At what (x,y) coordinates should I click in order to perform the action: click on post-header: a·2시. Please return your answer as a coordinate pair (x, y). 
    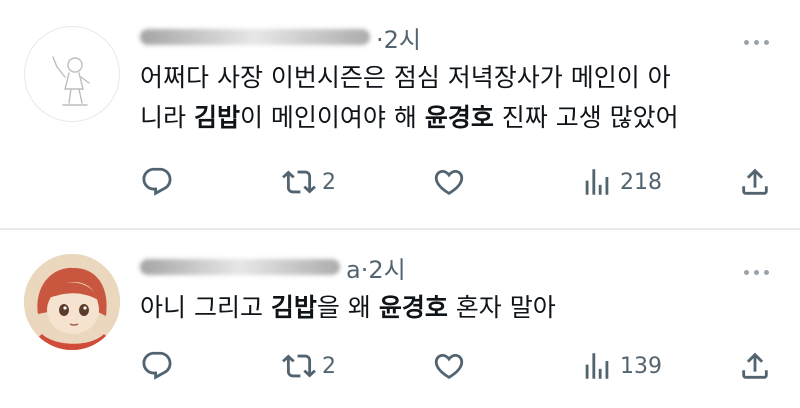
    Looking at the image, I should click on (273, 267).